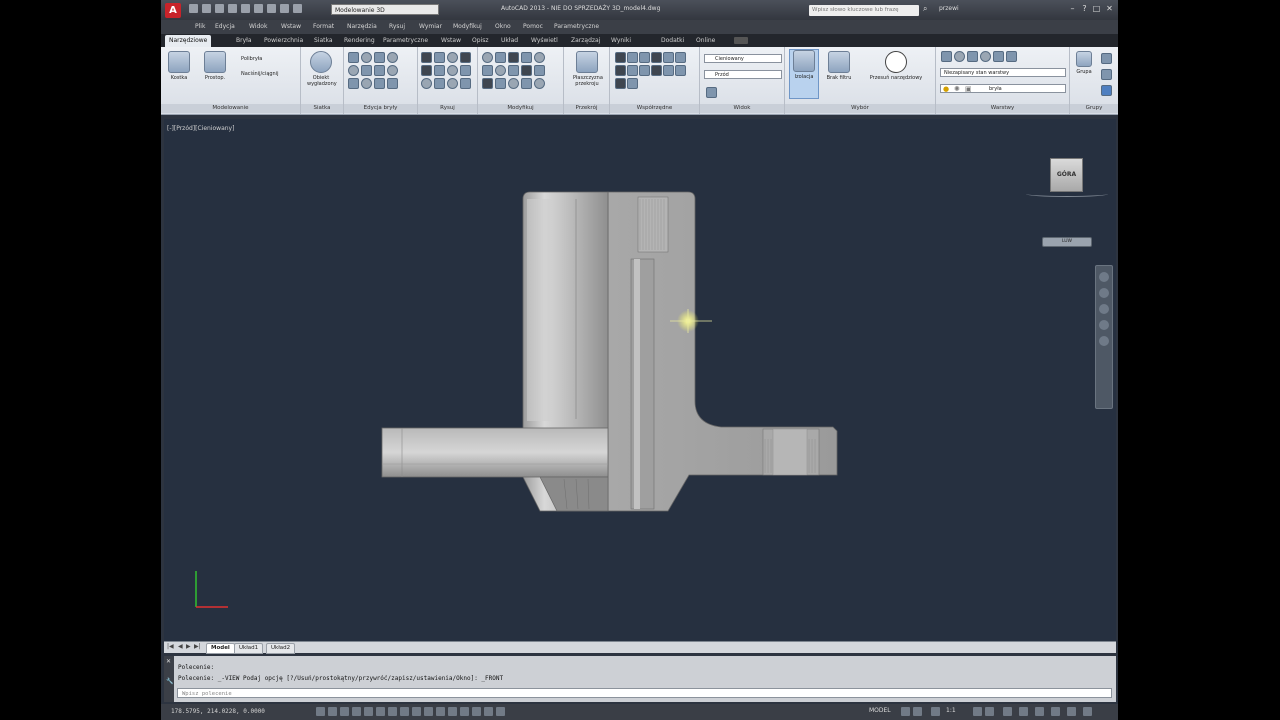  What do you see at coordinates (742, 108) in the screenshot?
I see `panel-title-widok: Widok` at bounding box center [742, 108].